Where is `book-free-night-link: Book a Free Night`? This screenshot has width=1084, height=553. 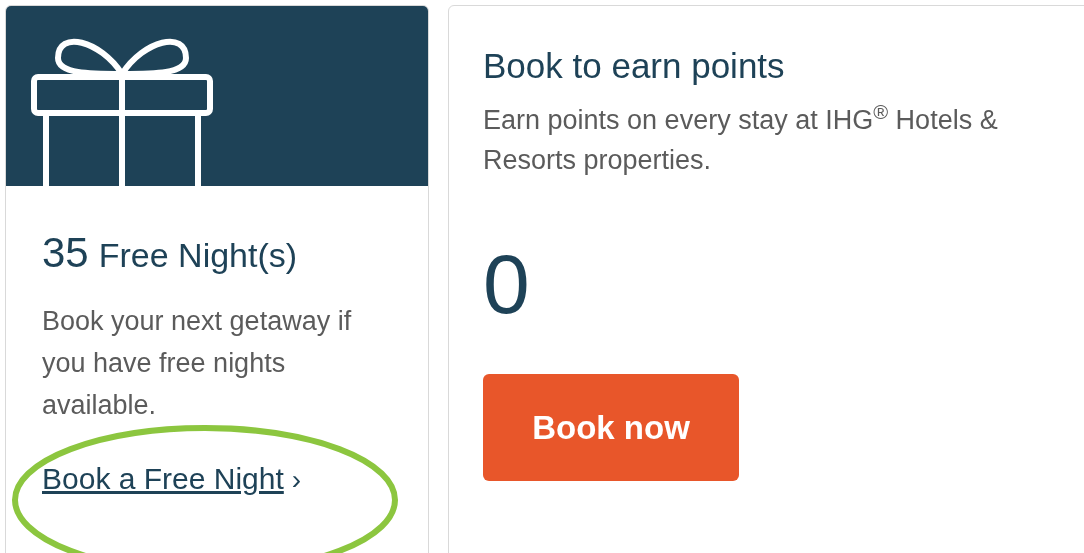
book-free-night-link: Book a Free Night is located at coordinates (163, 478).